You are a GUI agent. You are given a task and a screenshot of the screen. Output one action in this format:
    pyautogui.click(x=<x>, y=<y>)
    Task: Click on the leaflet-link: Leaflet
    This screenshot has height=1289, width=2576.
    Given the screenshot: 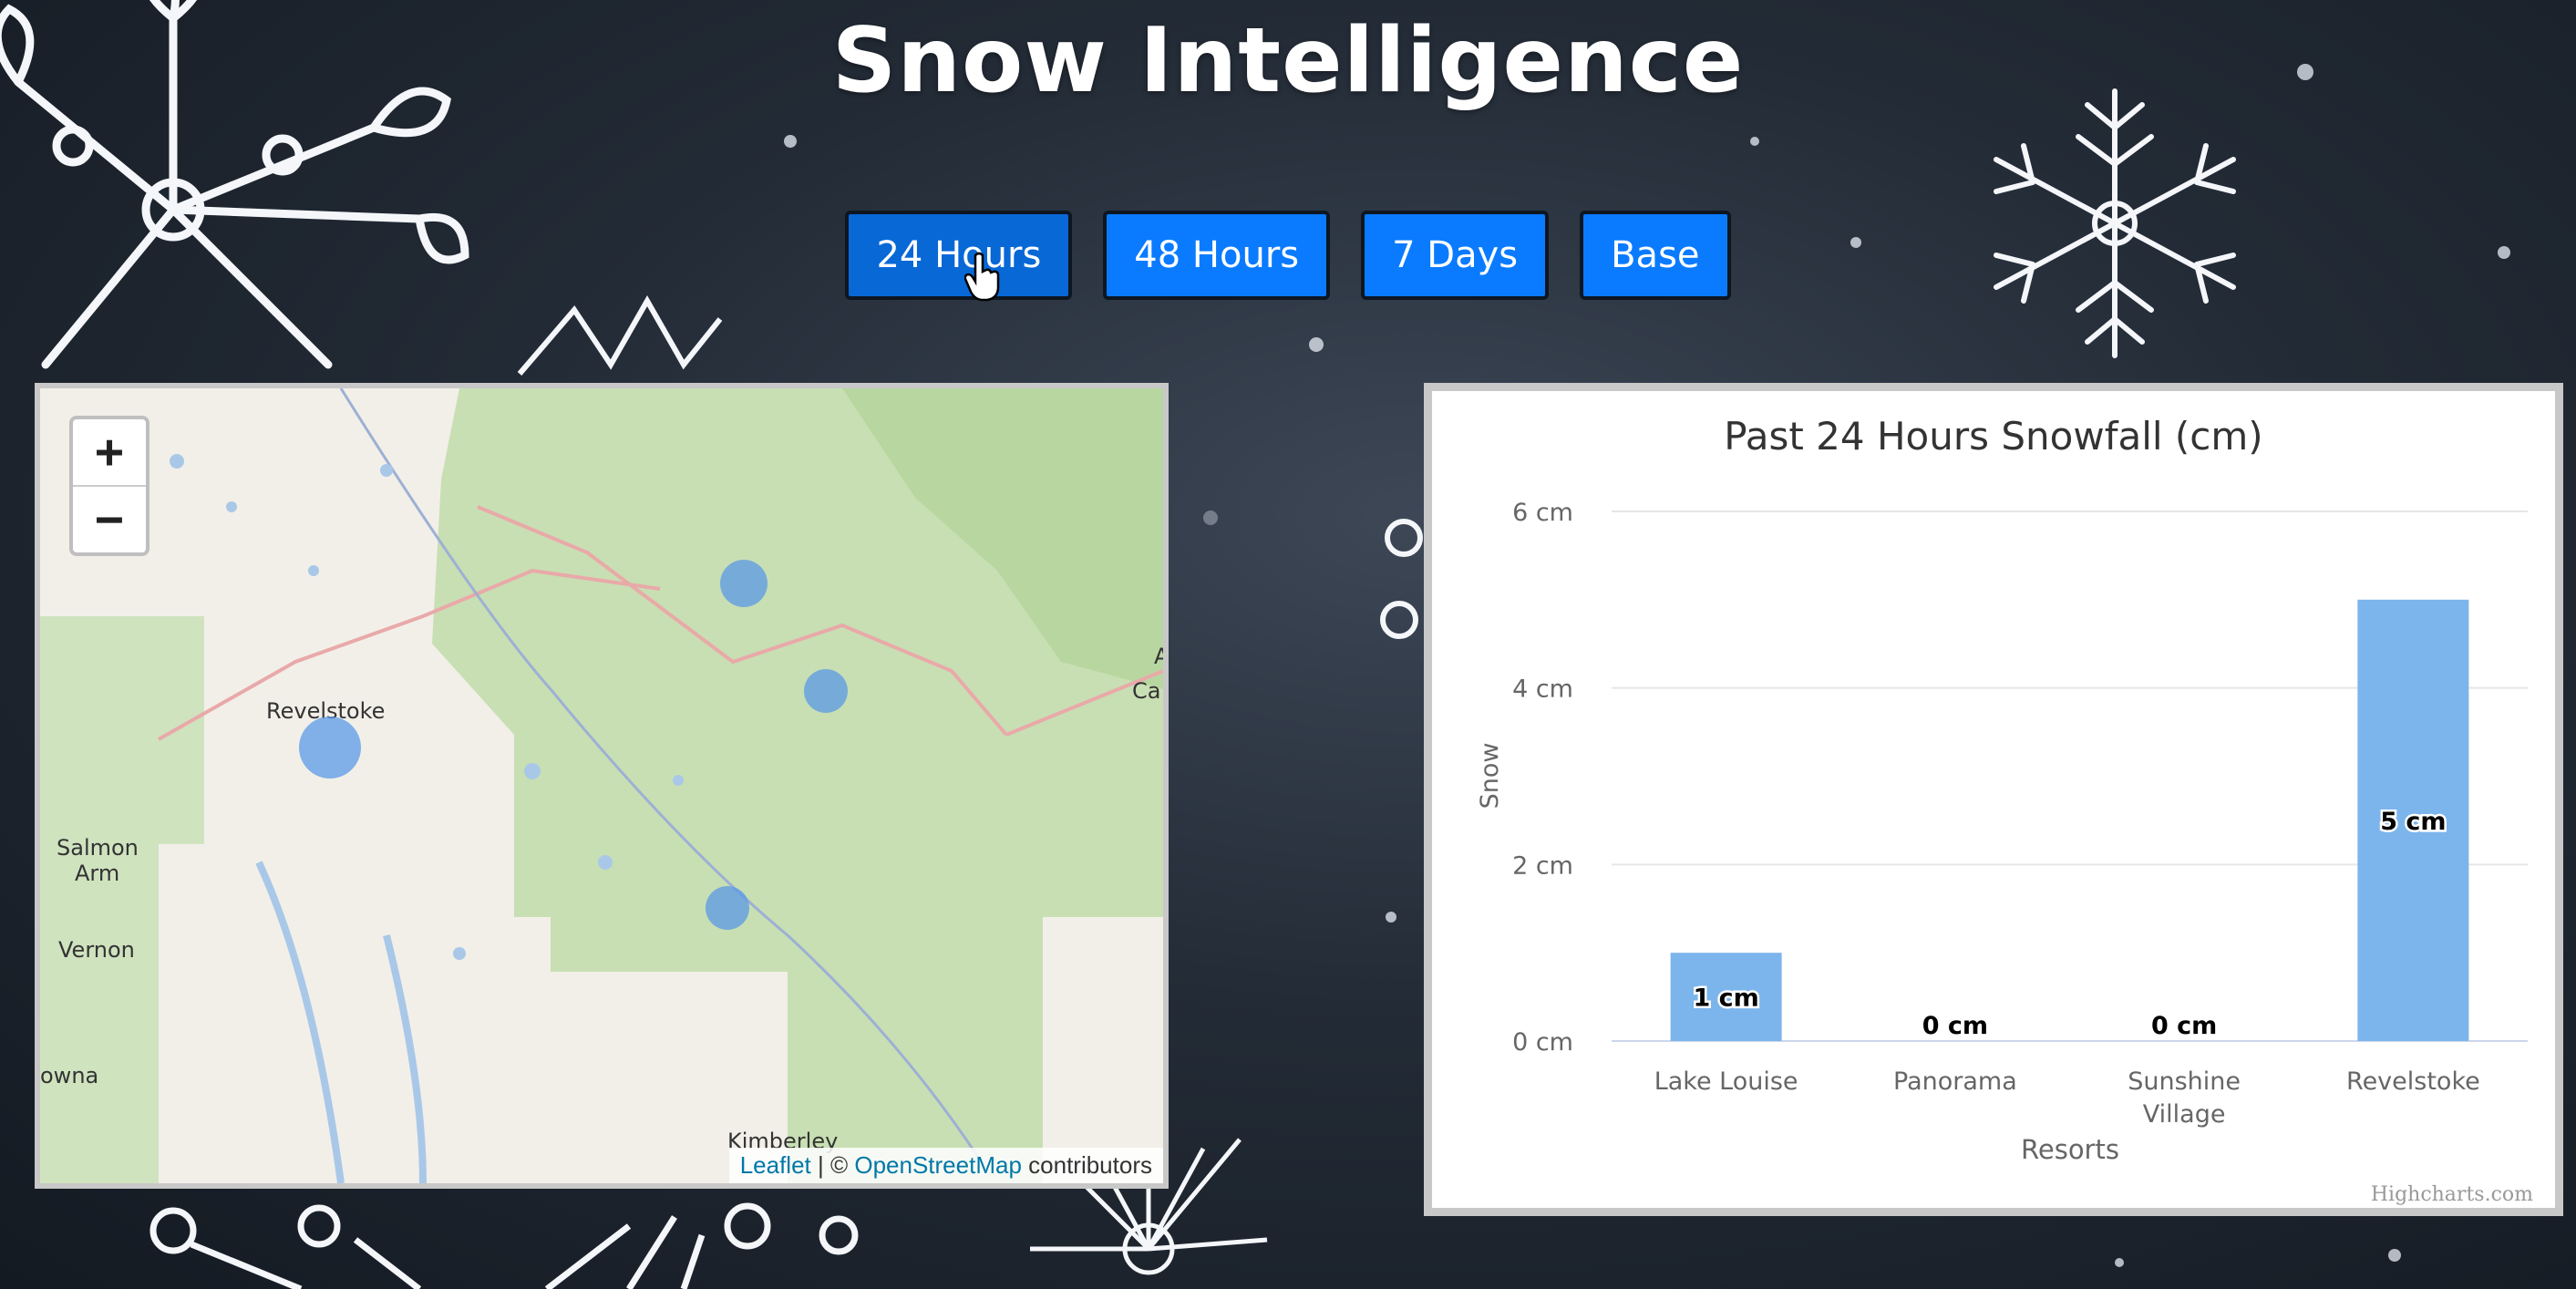 What is the action you would take?
    pyautogui.click(x=775, y=1165)
    